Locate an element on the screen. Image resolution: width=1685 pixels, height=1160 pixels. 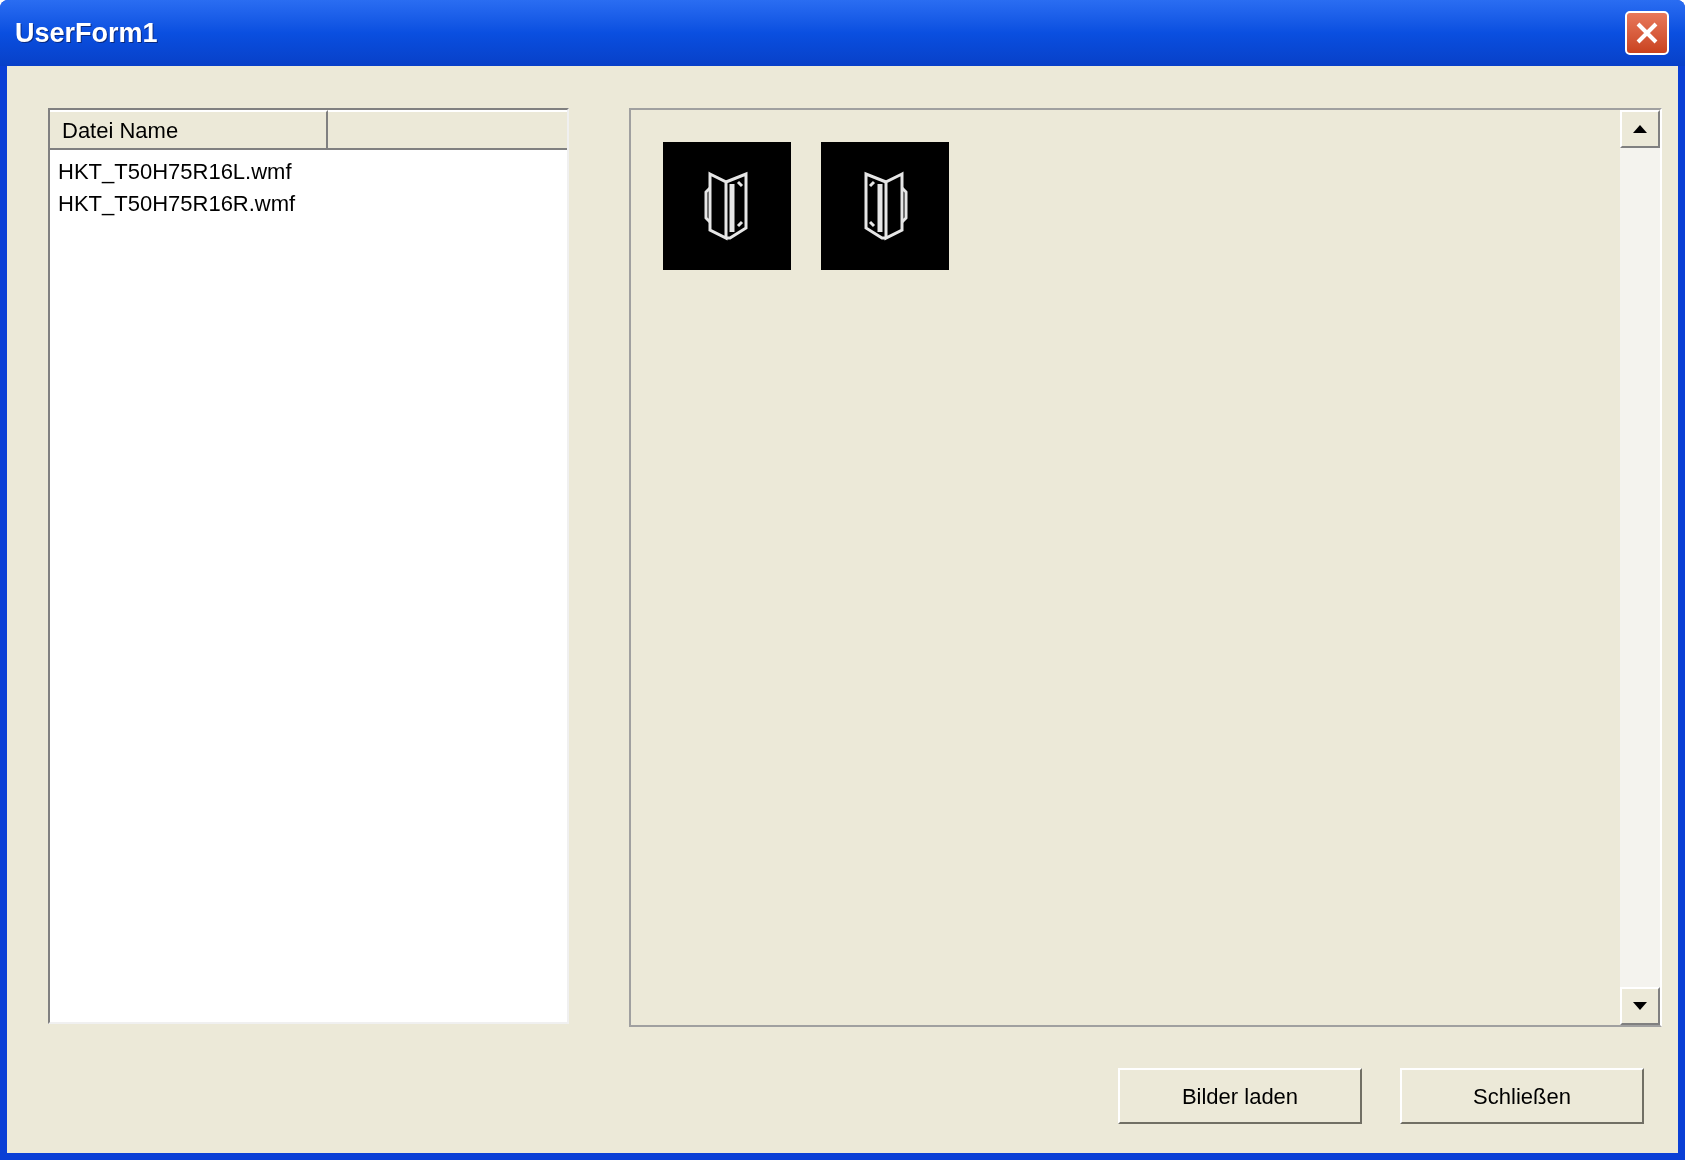
up-arrow-icon is located at coordinates (1640, 129).